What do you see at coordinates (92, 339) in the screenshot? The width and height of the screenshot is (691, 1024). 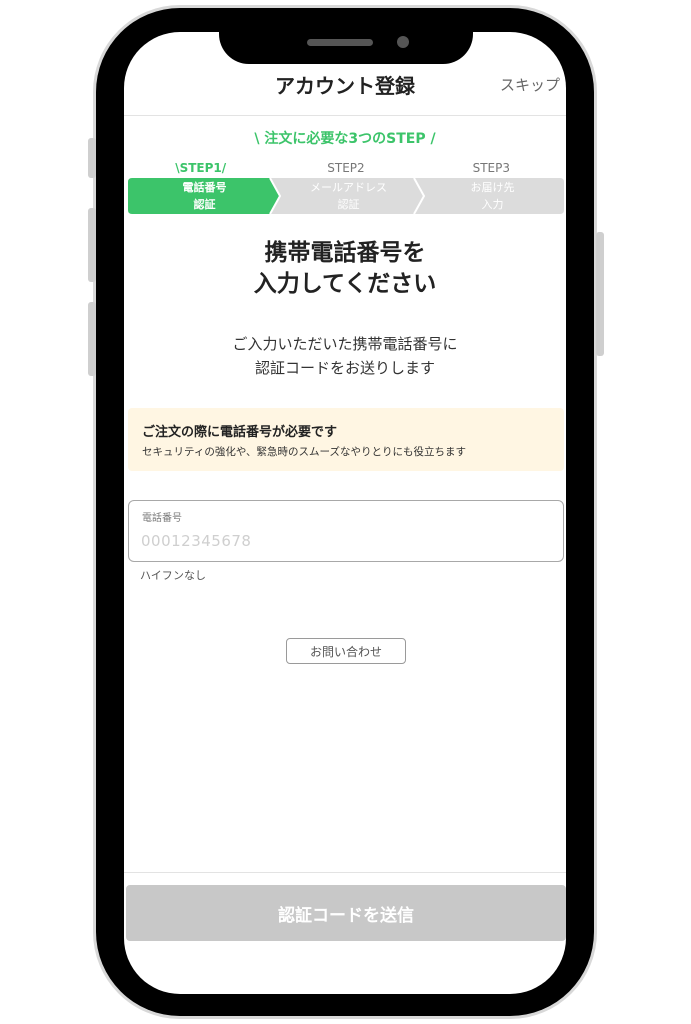 I see `phone-volume-down` at bounding box center [92, 339].